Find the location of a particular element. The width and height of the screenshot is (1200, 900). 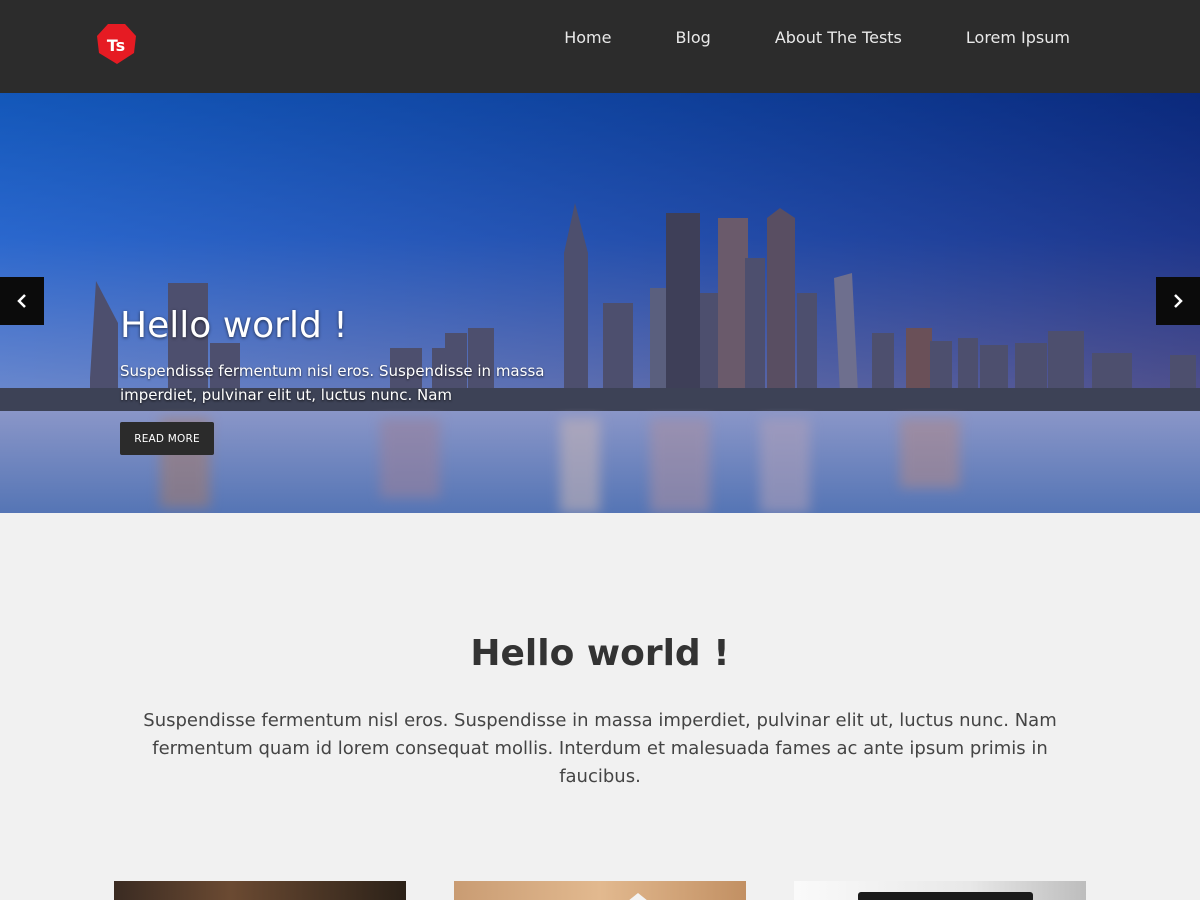

nav-blog: Blog is located at coordinates (692, 37).